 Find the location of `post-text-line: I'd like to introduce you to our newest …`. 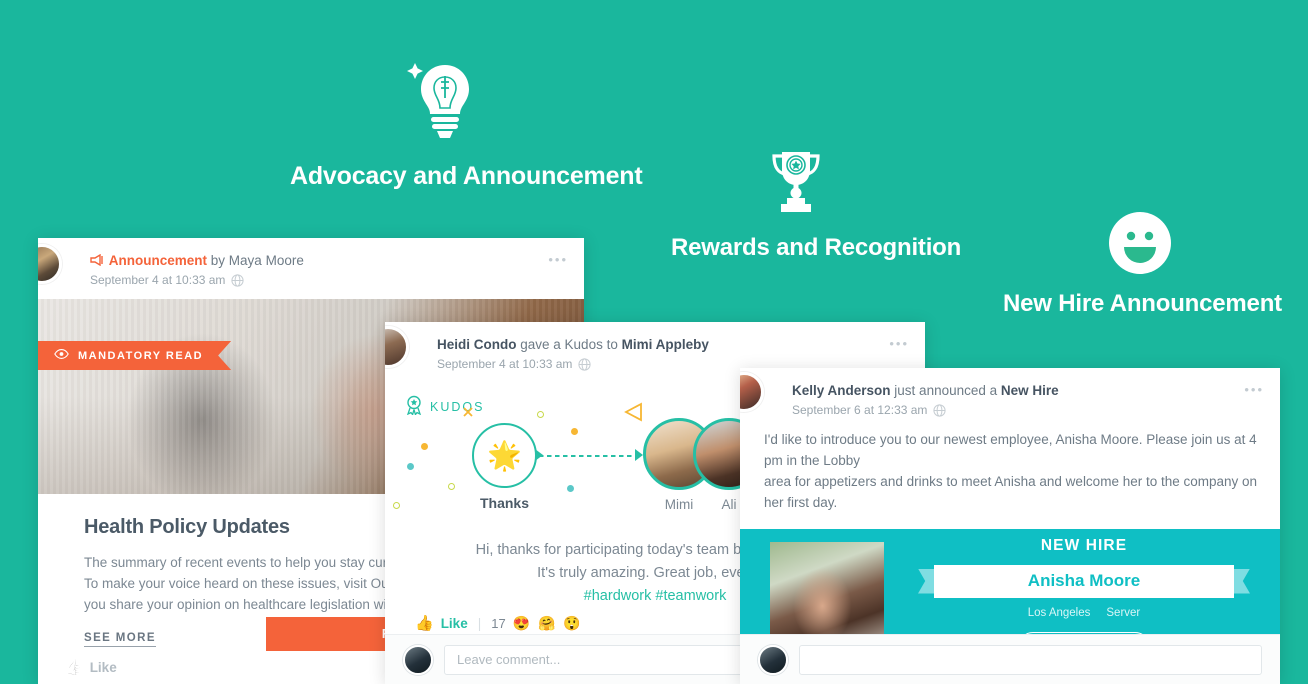

post-text-line: I'd like to introduce you to our newest … is located at coordinates (1010, 450).